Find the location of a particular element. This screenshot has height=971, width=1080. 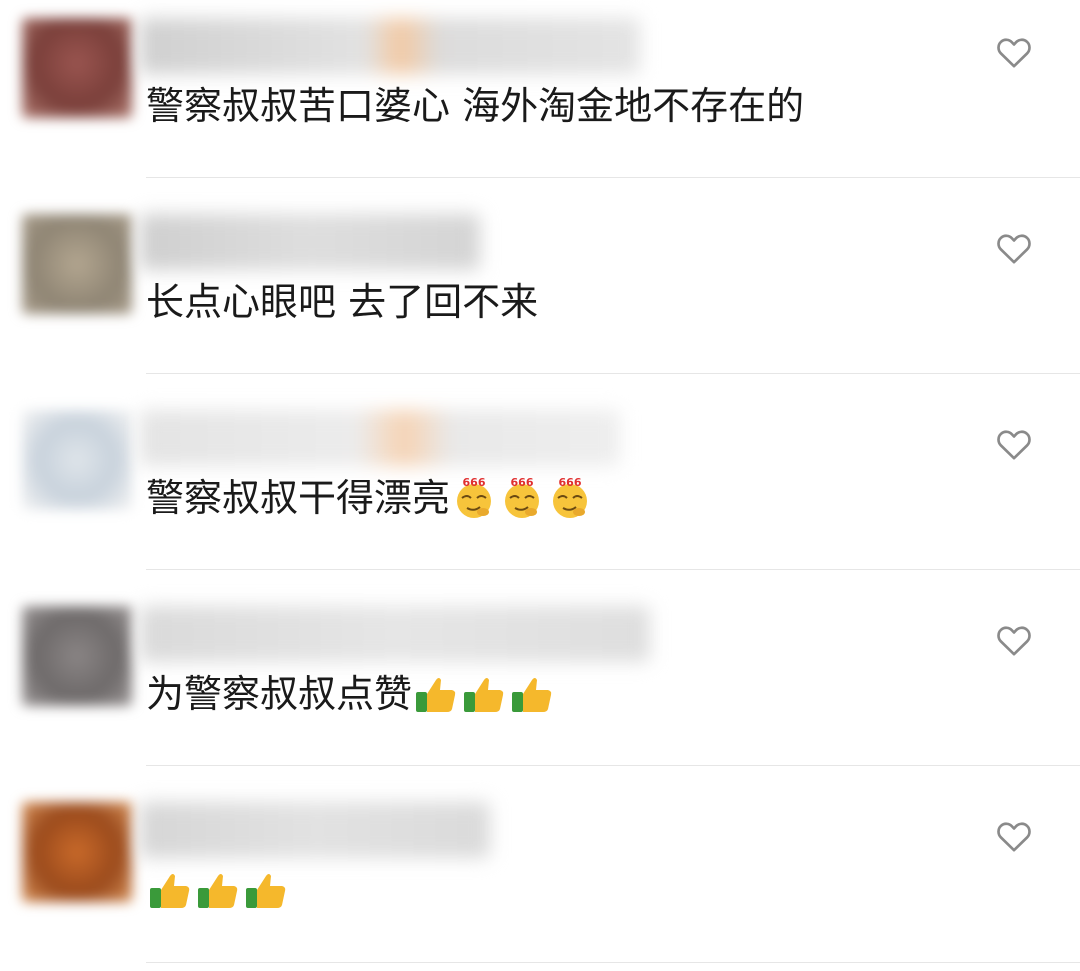

comment-text: 长点心眼吧 去了回不来 is located at coordinates (342, 302).